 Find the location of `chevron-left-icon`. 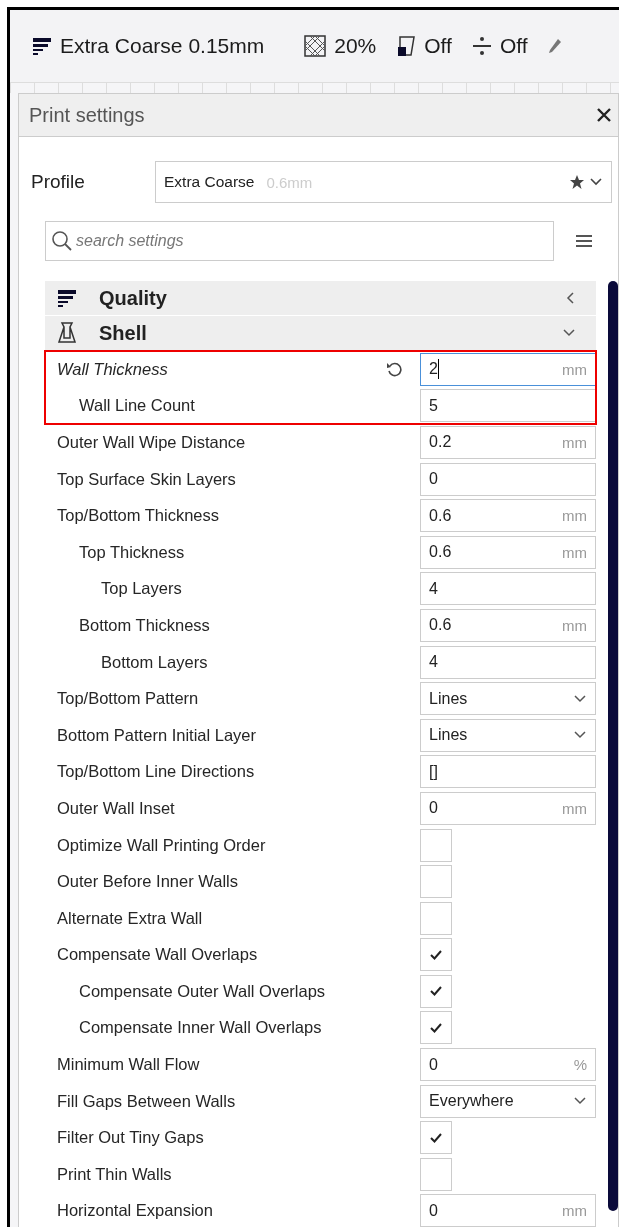

chevron-left-icon is located at coordinates (571, 298).